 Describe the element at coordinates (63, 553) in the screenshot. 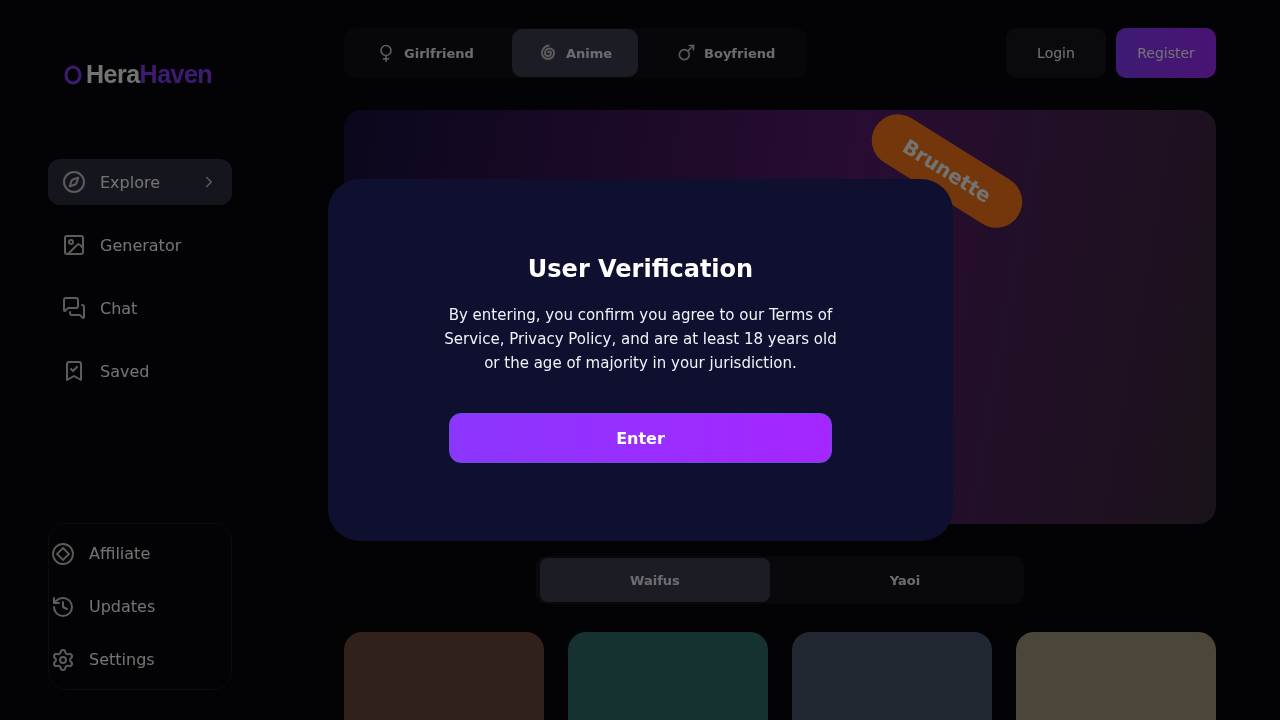

I see `diamond-circle-icon` at that location.